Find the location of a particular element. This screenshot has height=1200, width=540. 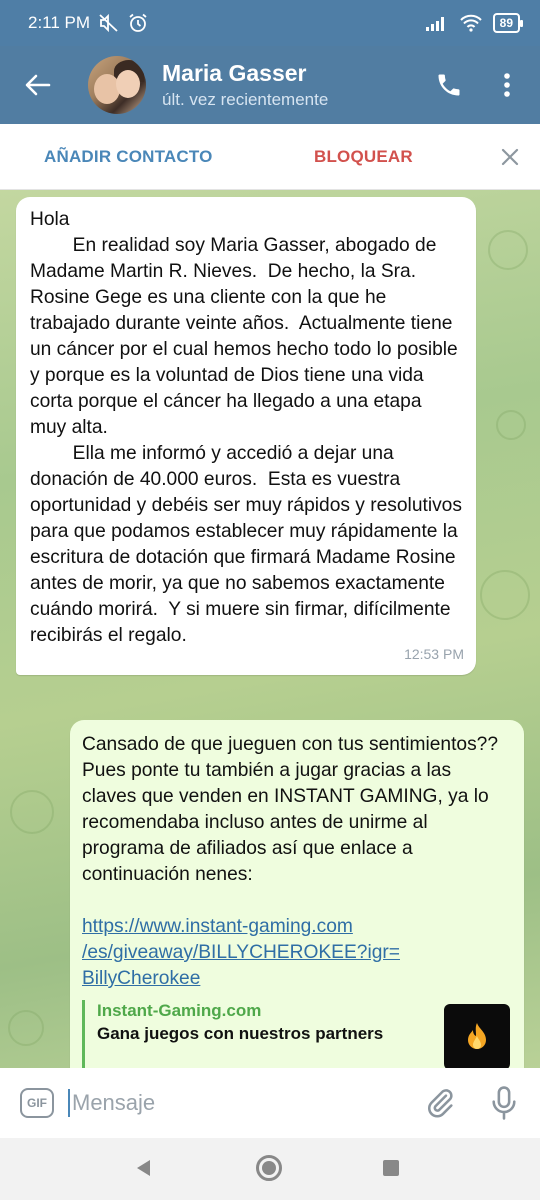

call-button is located at coordinates (449, 85).